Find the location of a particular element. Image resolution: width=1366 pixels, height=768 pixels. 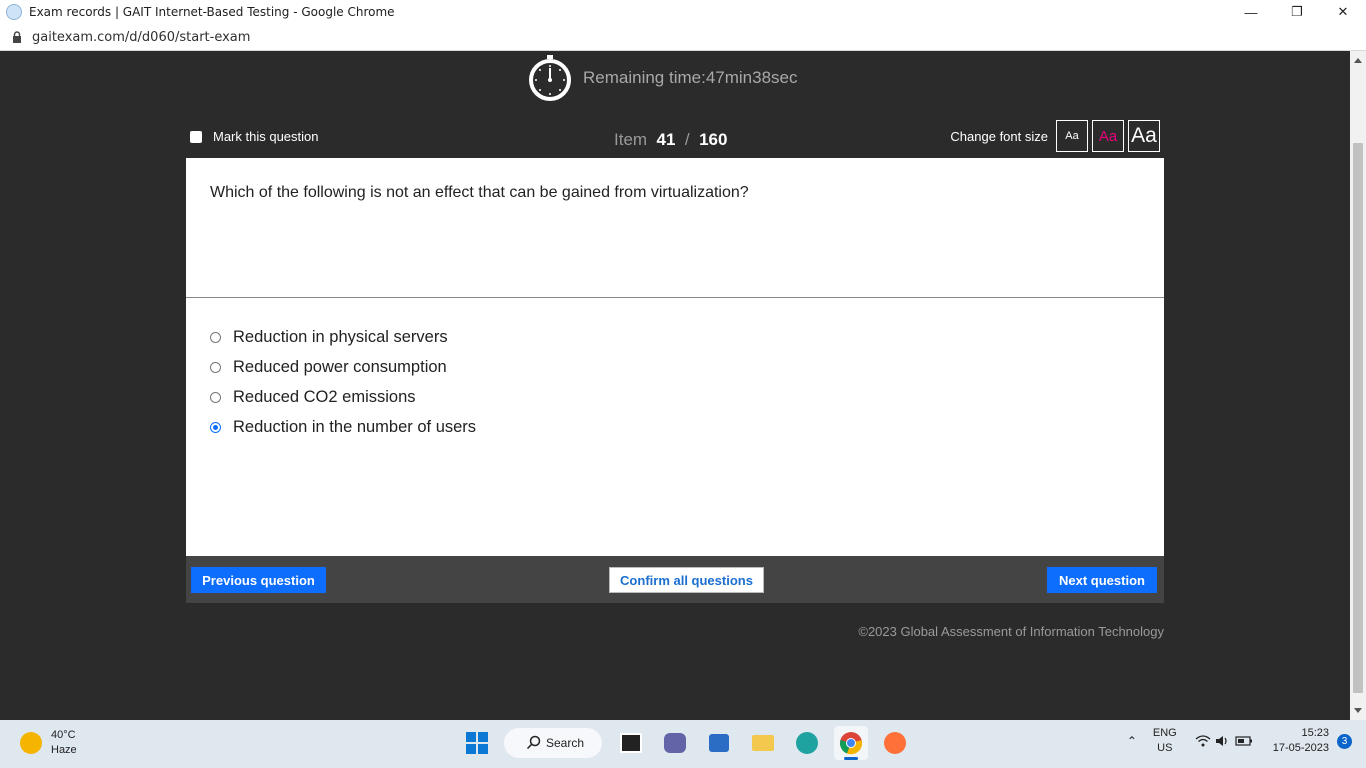

page-scrollbar is located at coordinates (1358, 385).